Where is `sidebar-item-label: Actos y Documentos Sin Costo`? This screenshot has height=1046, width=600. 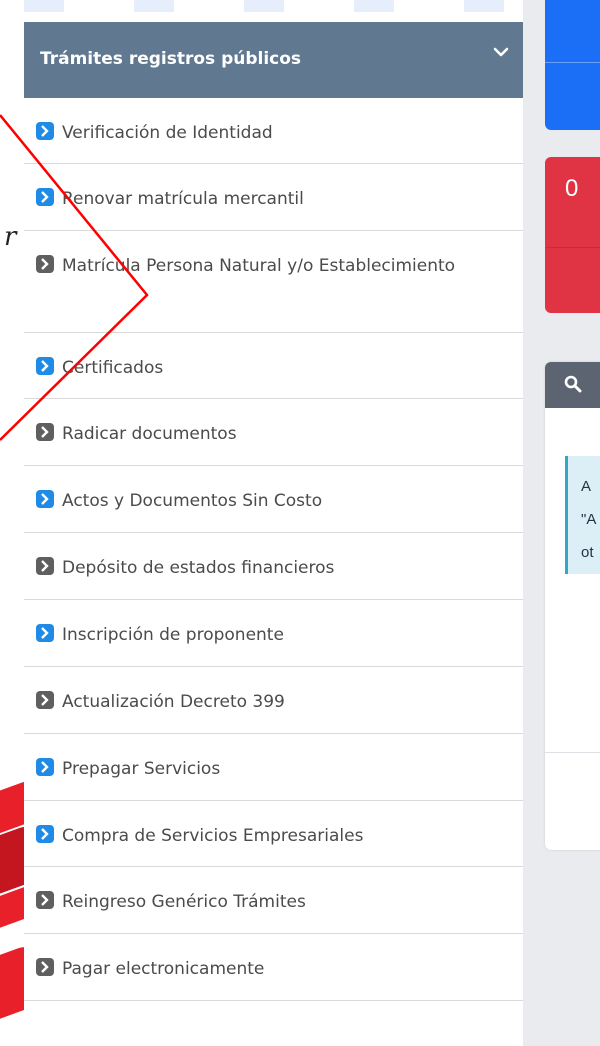 sidebar-item-label: Actos y Documentos Sin Costo is located at coordinates (192, 501).